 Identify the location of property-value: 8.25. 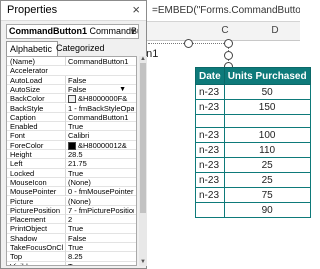
(99, 257).